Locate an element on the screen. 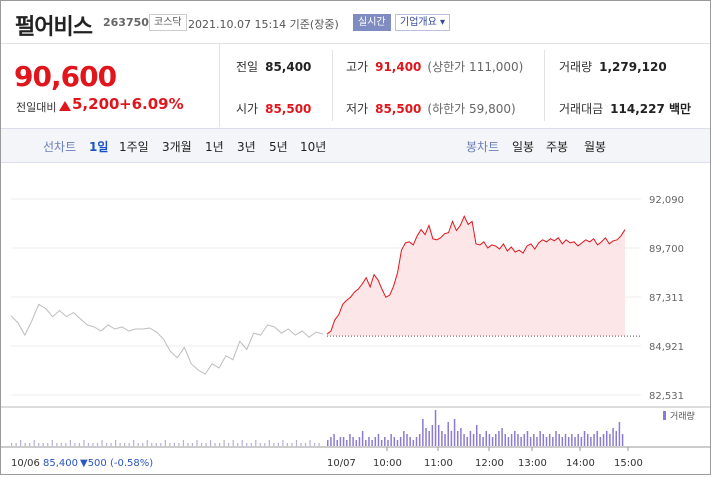 Image resolution: width=711 pixels, height=478 pixels. tab-1-week: 1주일 is located at coordinates (134, 146).